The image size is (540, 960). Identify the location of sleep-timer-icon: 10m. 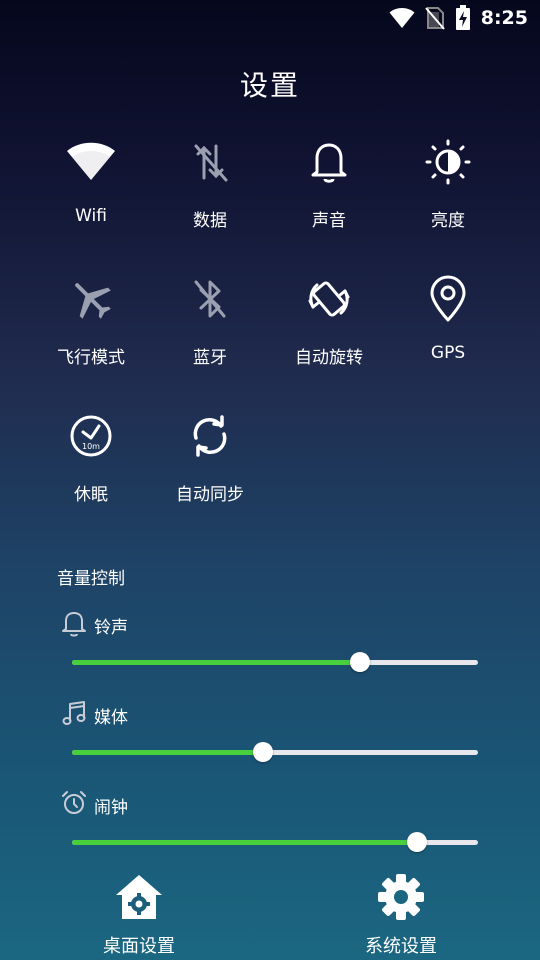
(91, 436).